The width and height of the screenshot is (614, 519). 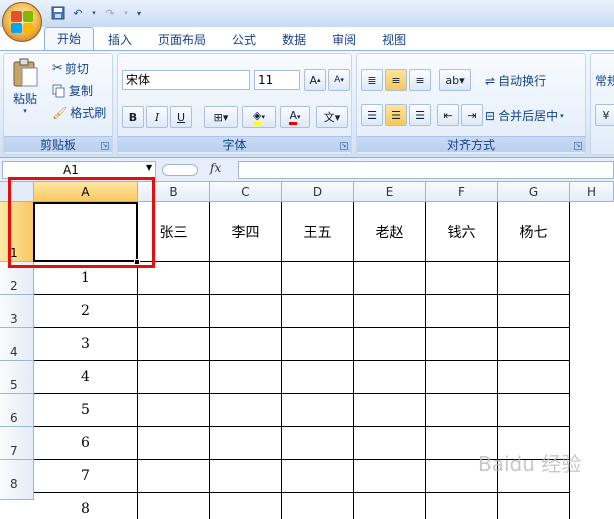 I want to click on cell-d8, so click(x=318, y=476).